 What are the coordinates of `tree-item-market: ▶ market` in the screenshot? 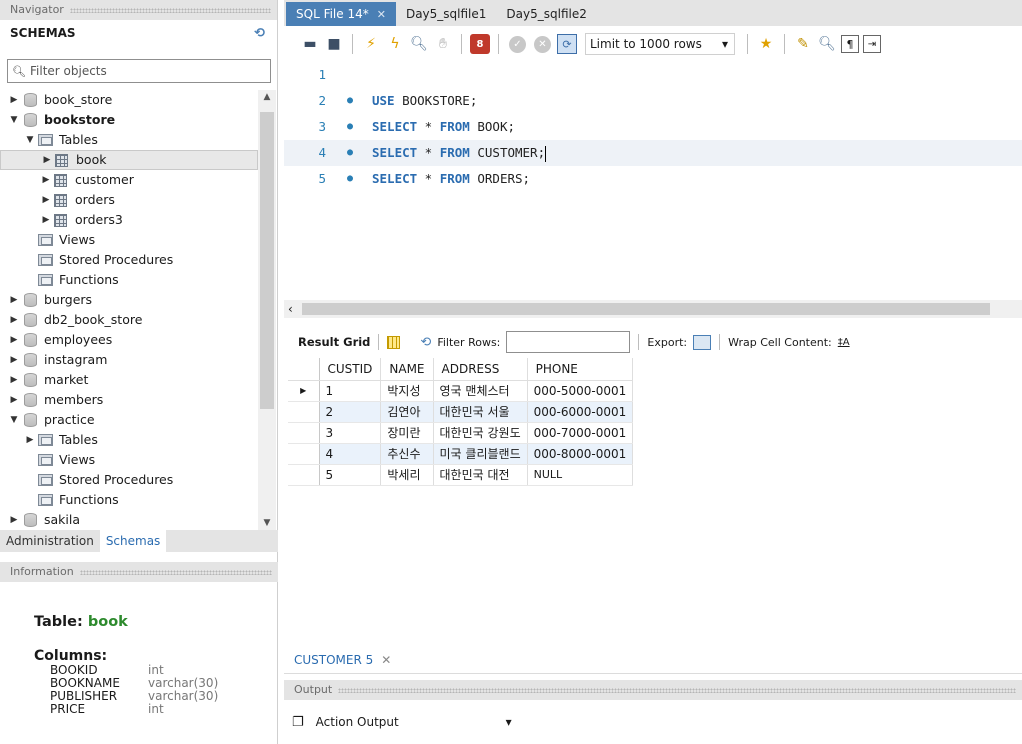 It's located at (129, 380).